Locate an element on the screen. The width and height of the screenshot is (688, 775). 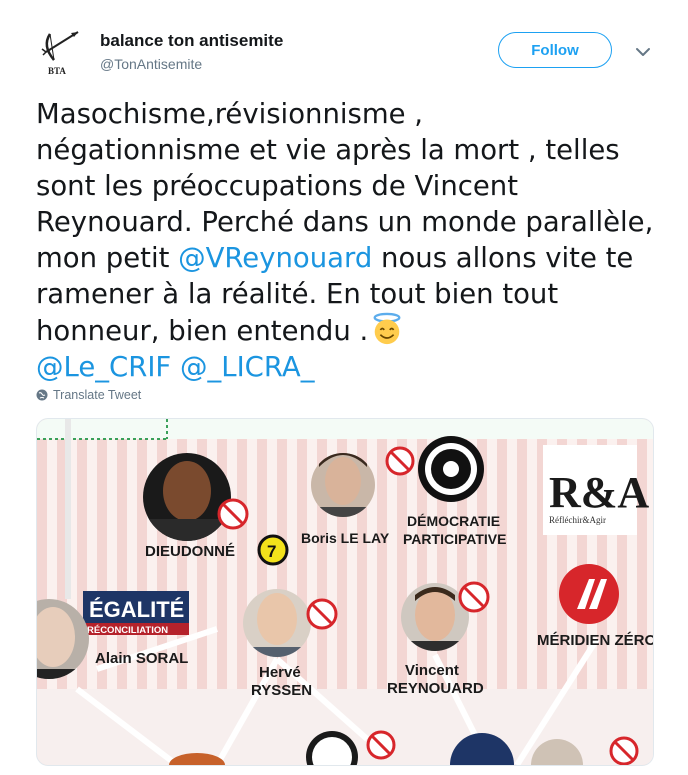
reconciliation-text: RÉCONCILIATION is located at coordinates (127, 630).